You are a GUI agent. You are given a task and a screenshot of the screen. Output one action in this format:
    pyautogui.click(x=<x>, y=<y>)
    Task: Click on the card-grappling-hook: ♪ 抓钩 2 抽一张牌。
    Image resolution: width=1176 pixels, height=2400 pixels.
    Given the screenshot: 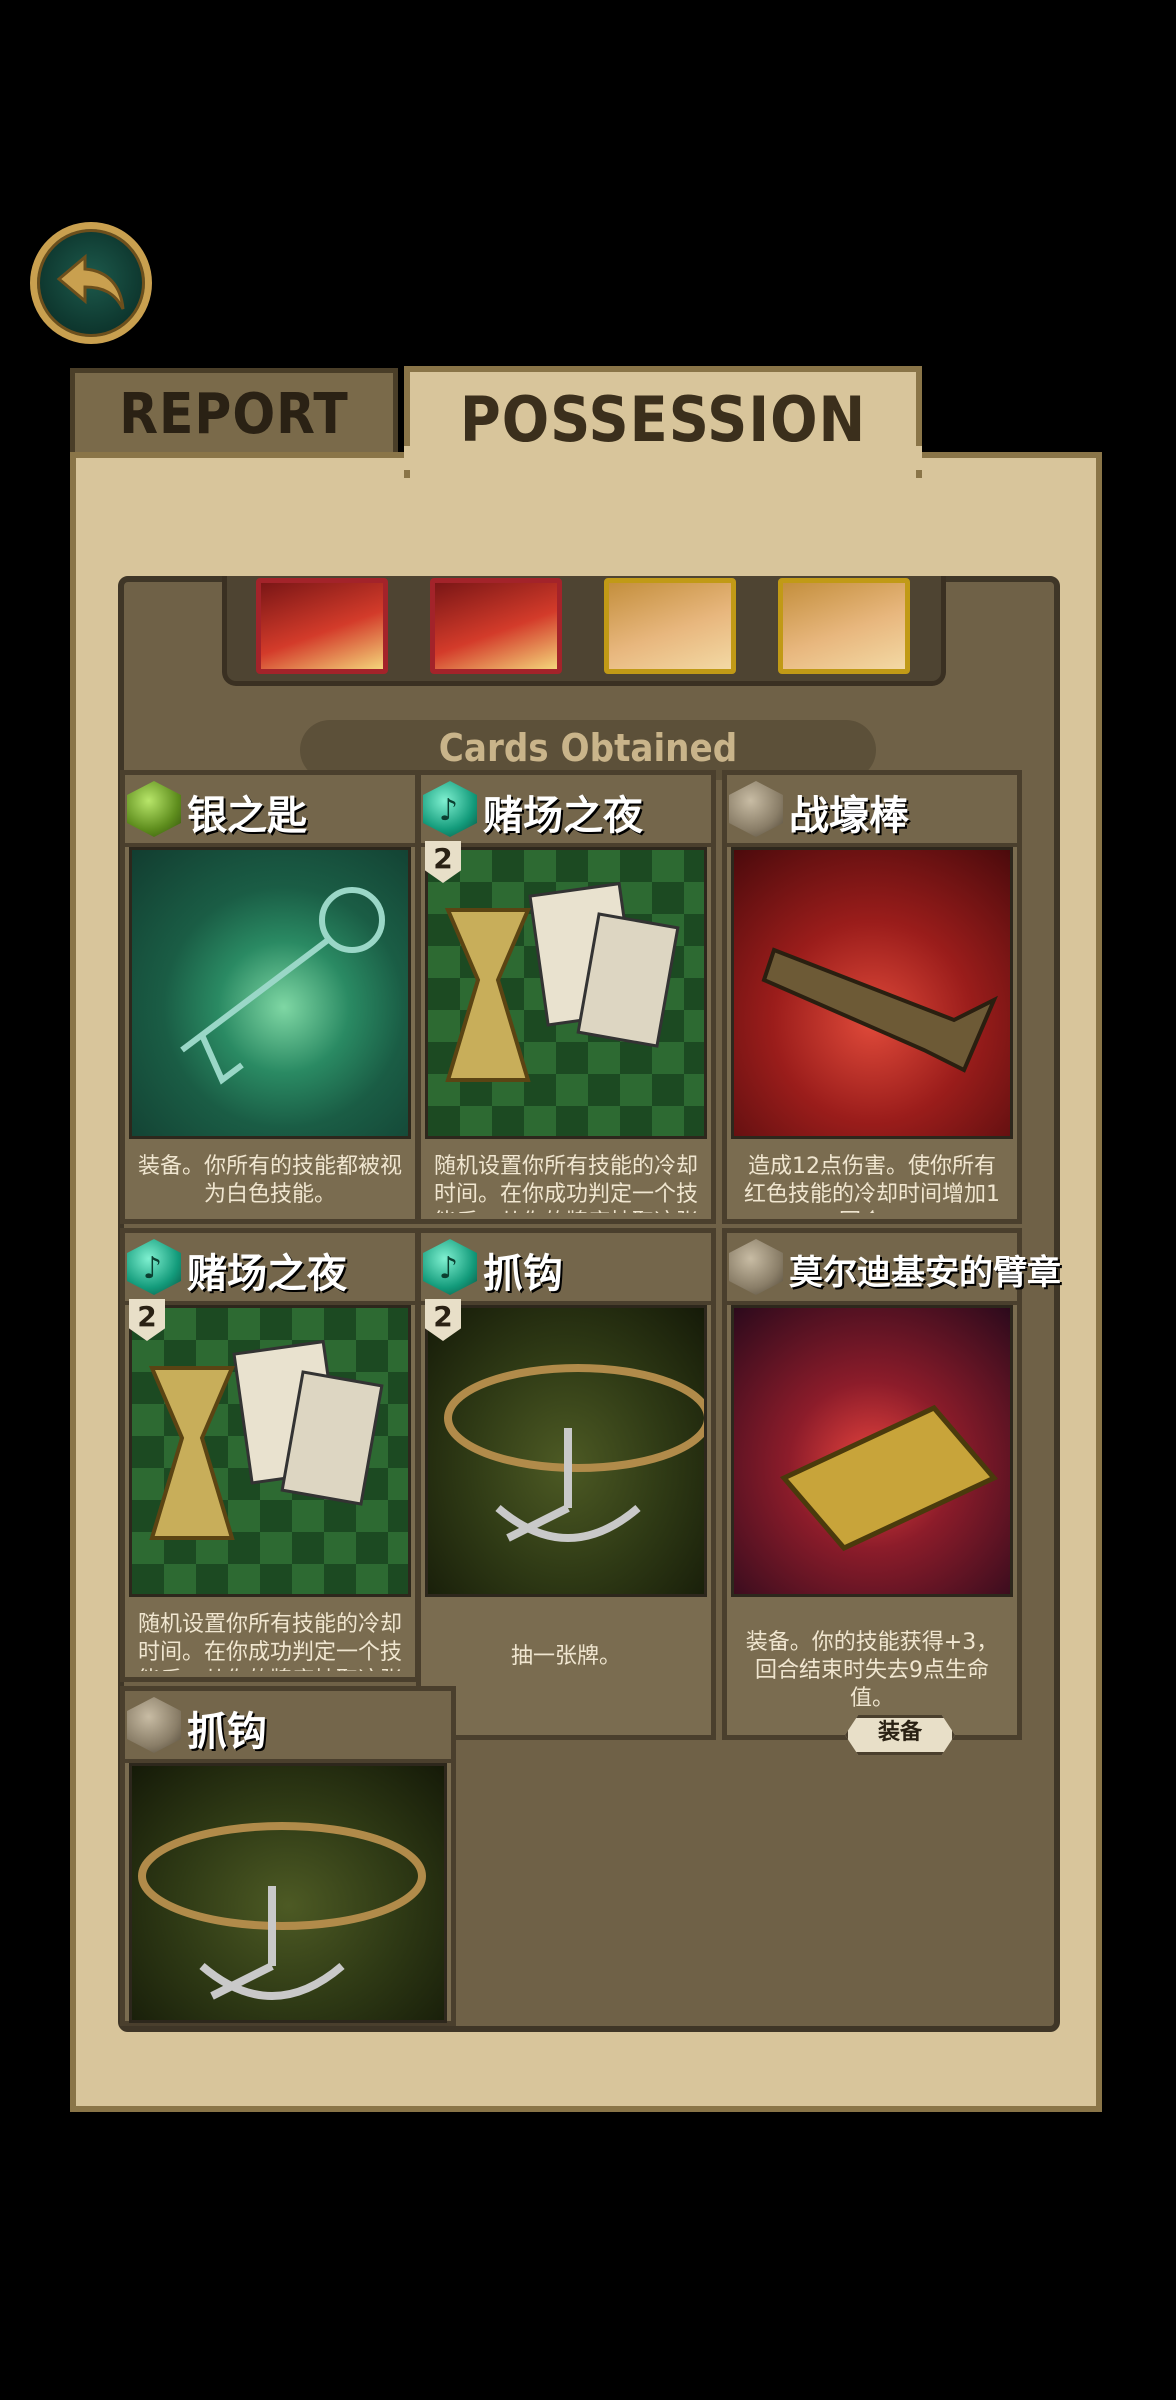 What is the action you would take?
    pyautogui.click(x=566, y=1484)
    